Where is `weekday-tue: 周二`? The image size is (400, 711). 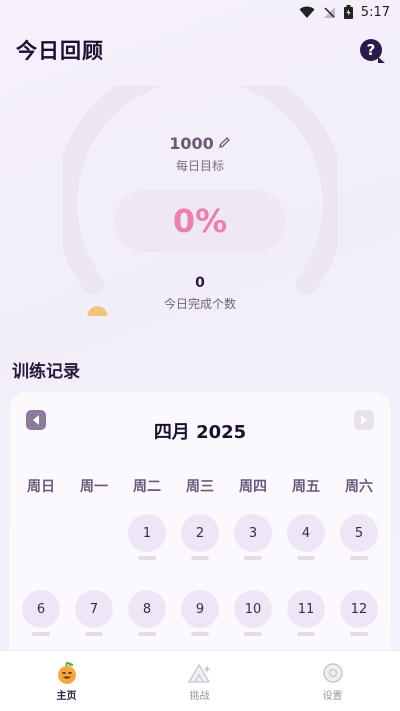
weekday-tue: 周二 is located at coordinates (147, 487).